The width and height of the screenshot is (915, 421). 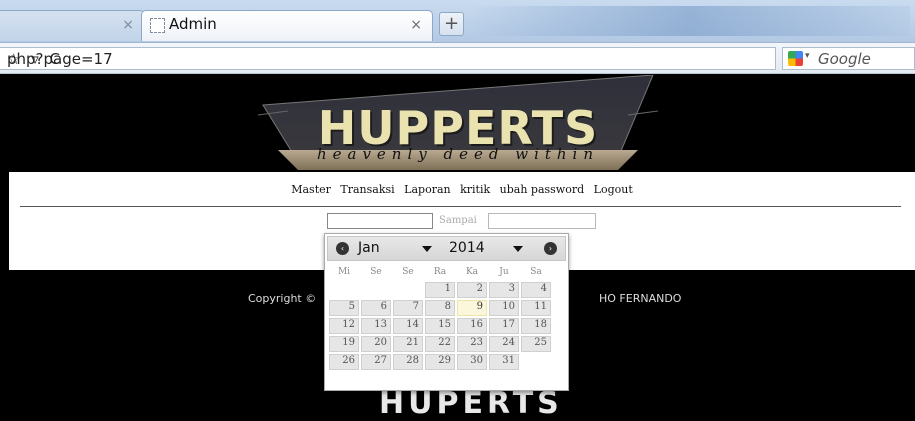 I want to click on calendar-cell: 17, so click(x=504, y=326).